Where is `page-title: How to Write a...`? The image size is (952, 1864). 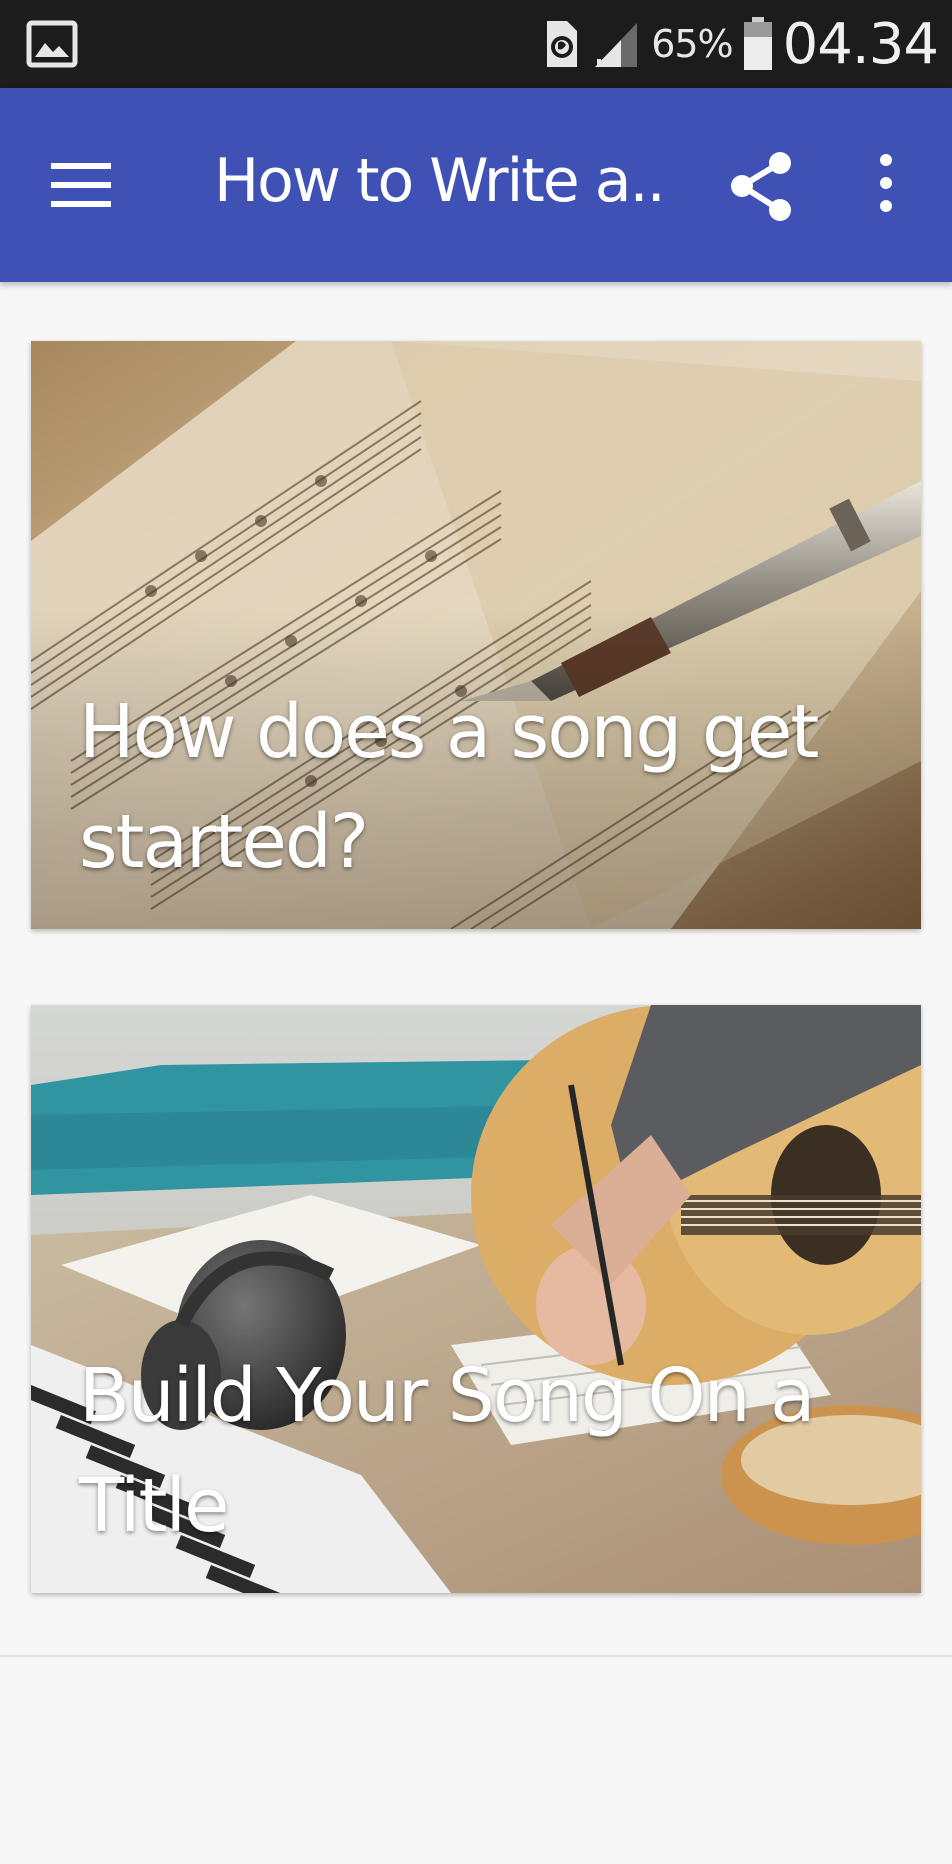 page-title: How to Write a... is located at coordinates (439, 181).